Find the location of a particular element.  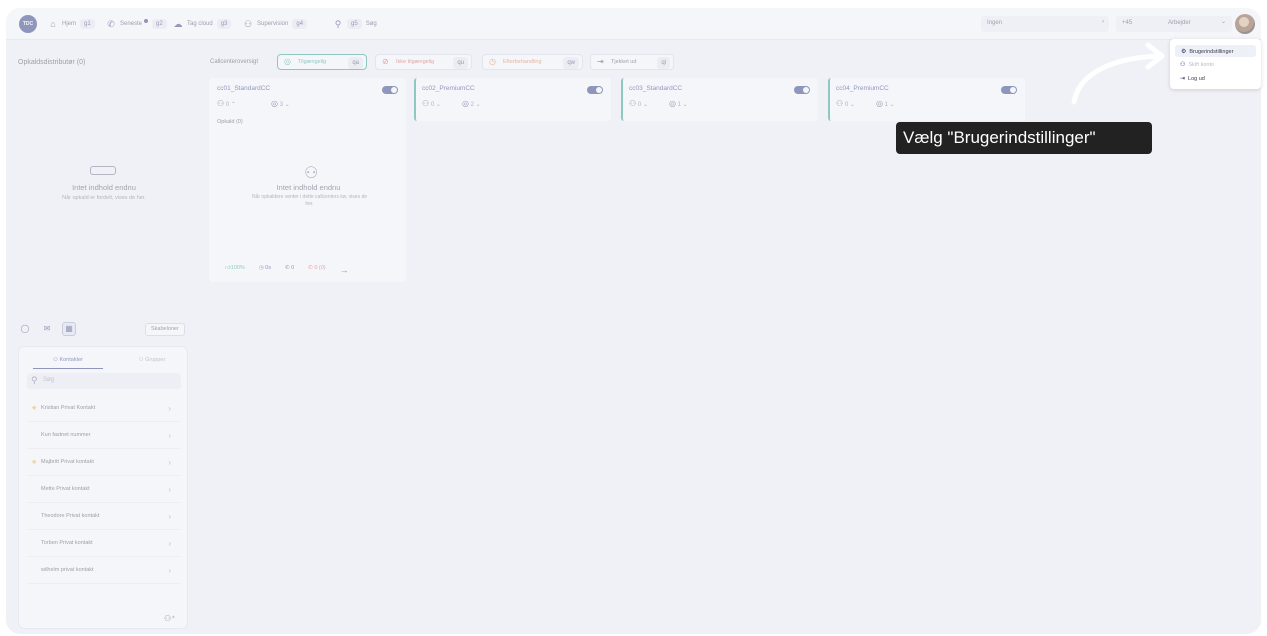

calls-label: Opkald (0) is located at coordinates (230, 122).